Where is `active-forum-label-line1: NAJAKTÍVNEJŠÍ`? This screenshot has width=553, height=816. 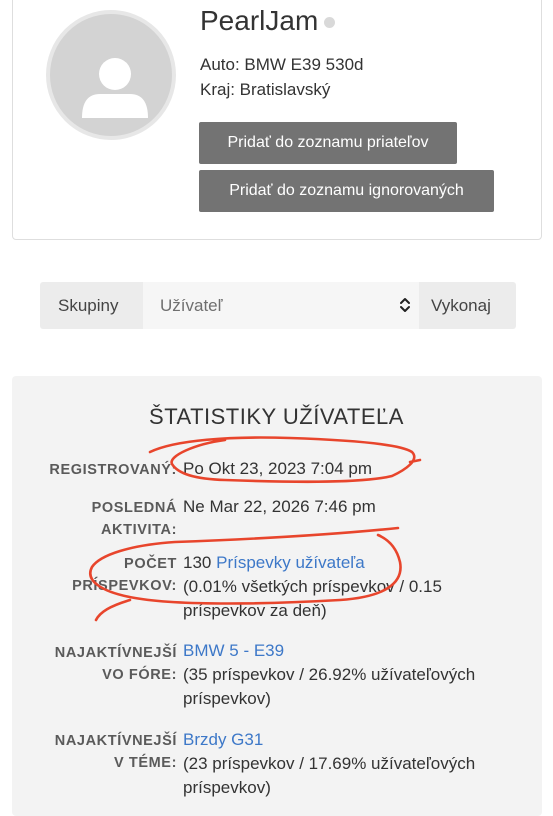
active-forum-label-line1: NAJAKTÍVNEJŠÍ is located at coordinates (115, 653).